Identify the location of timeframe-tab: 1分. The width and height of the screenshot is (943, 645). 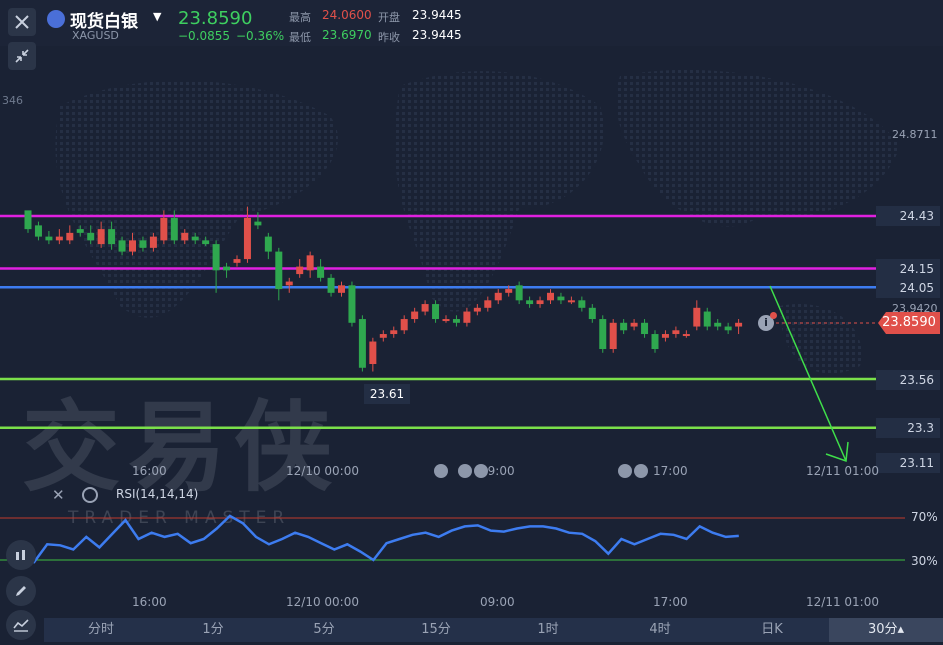
(213, 630).